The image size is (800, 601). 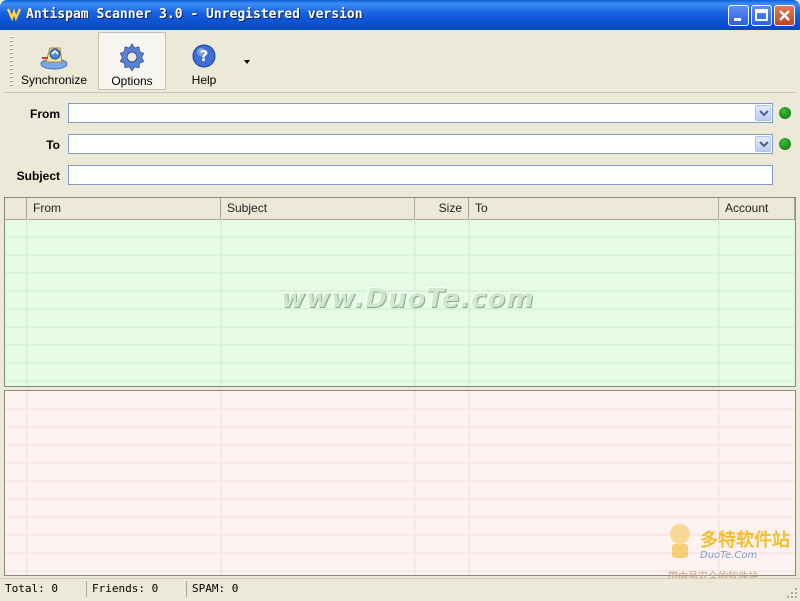 I want to click on mascot-icon, so click(x=680, y=541).